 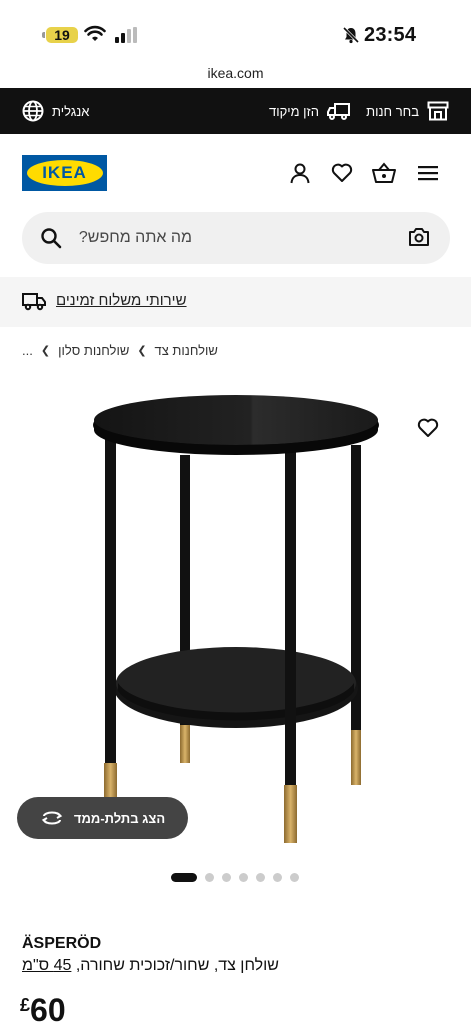 What do you see at coordinates (186, 350) in the screenshot?
I see `breadcrumb-item-side-tables: שולחנות צד` at bounding box center [186, 350].